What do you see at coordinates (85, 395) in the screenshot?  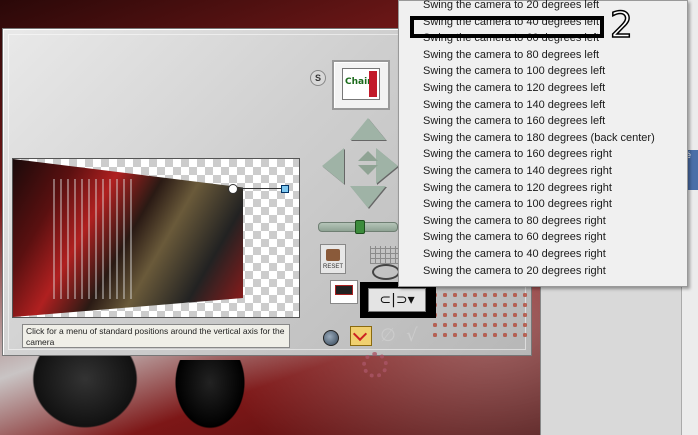 I see `background-figure` at bounding box center [85, 395].